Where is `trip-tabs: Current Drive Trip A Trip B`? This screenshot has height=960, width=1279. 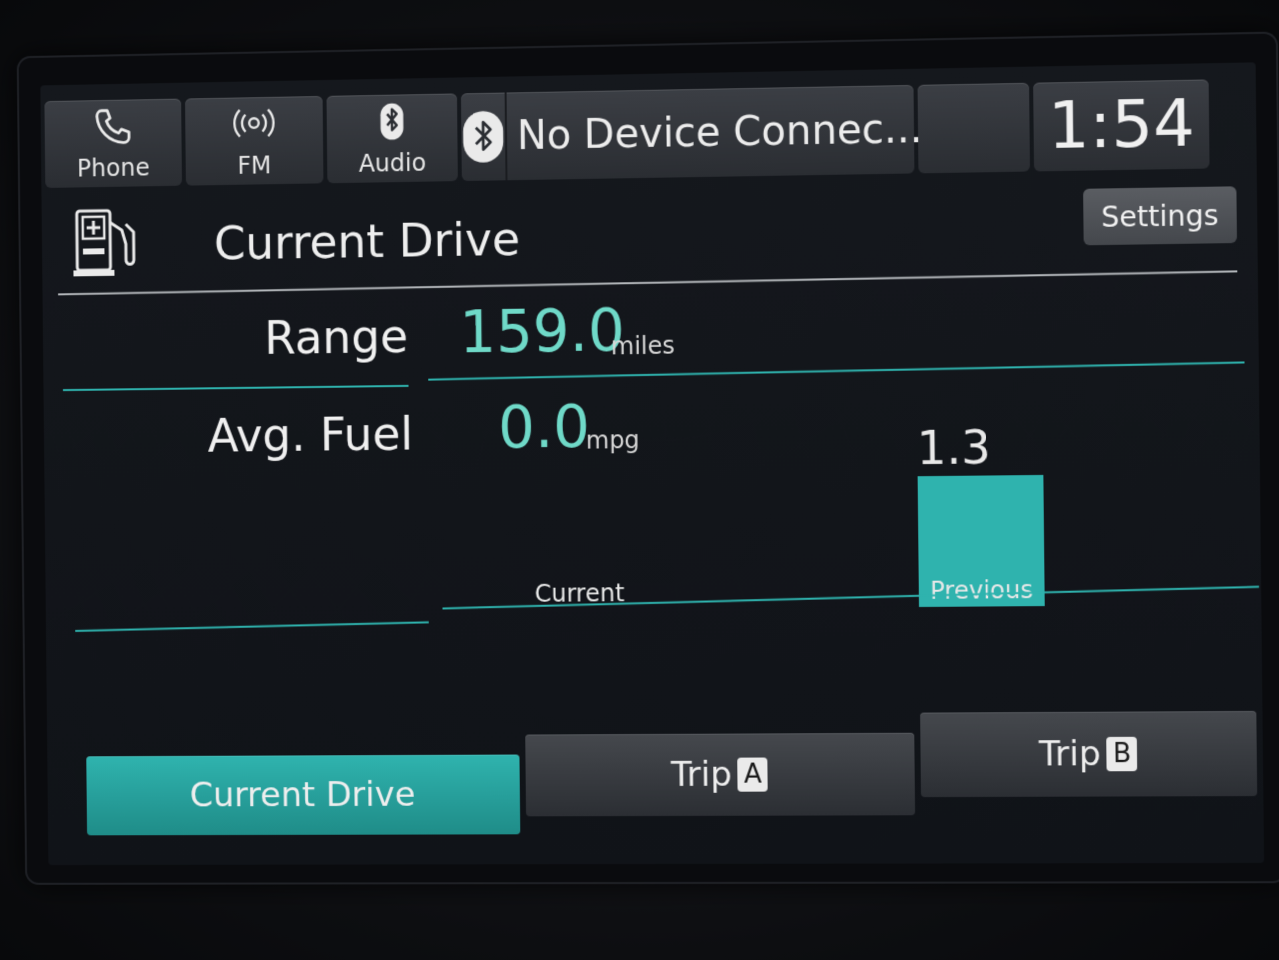 trip-tabs: Current Drive Trip A Trip B is located at coordinates (672, 773).